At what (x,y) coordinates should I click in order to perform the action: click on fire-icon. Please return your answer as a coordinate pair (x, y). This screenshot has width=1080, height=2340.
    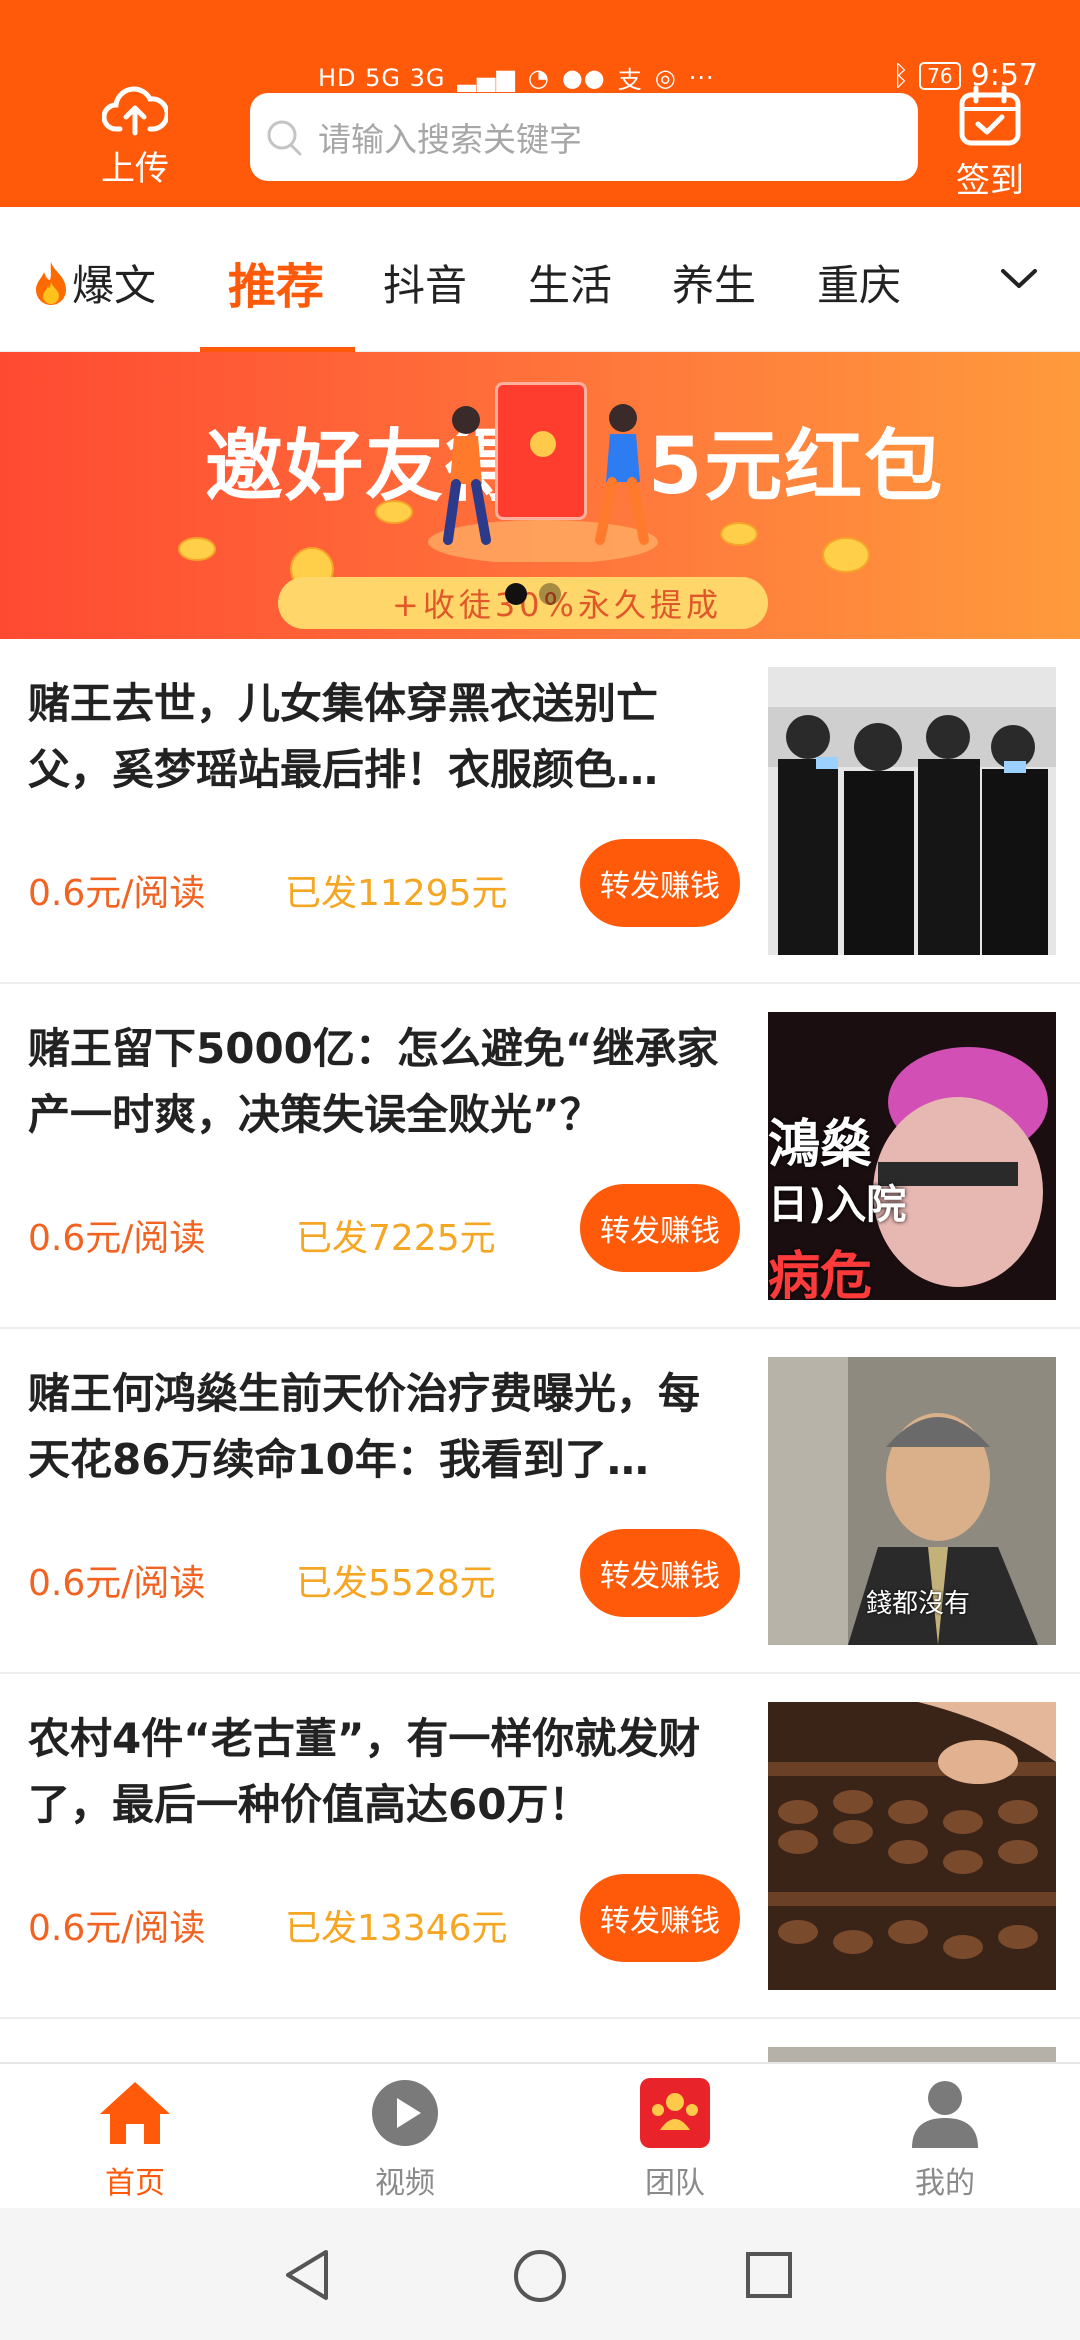
    Looking at the image, I should click on (51, 283).